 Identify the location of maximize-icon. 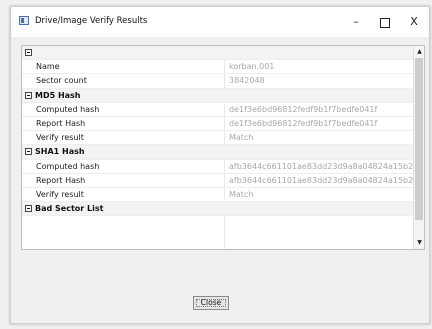
(385, 23).